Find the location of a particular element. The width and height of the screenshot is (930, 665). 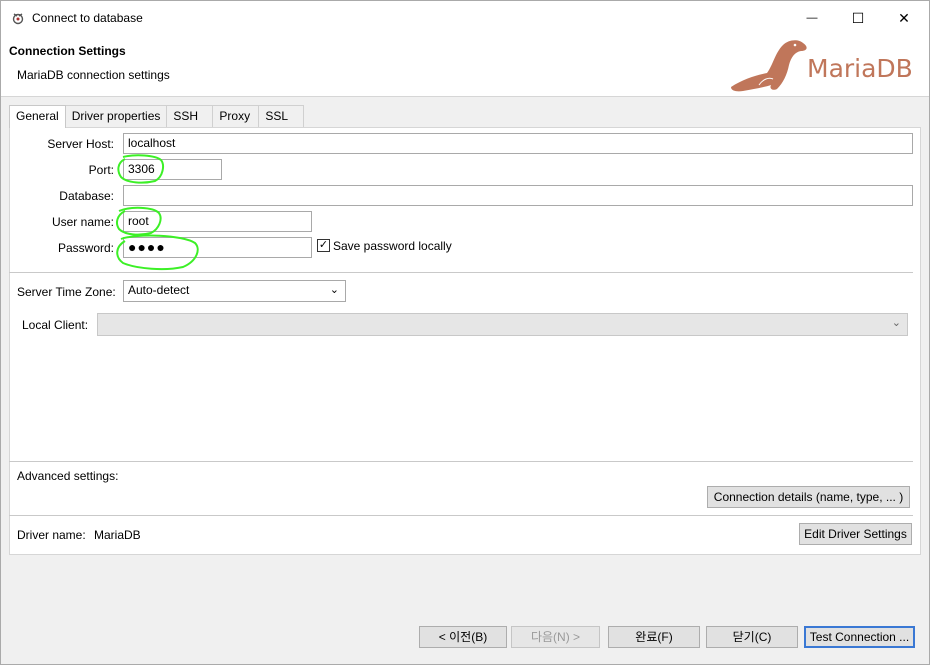

connection-details-button: Connection details (name, type, ... ) is located at coordinates (808, 497).